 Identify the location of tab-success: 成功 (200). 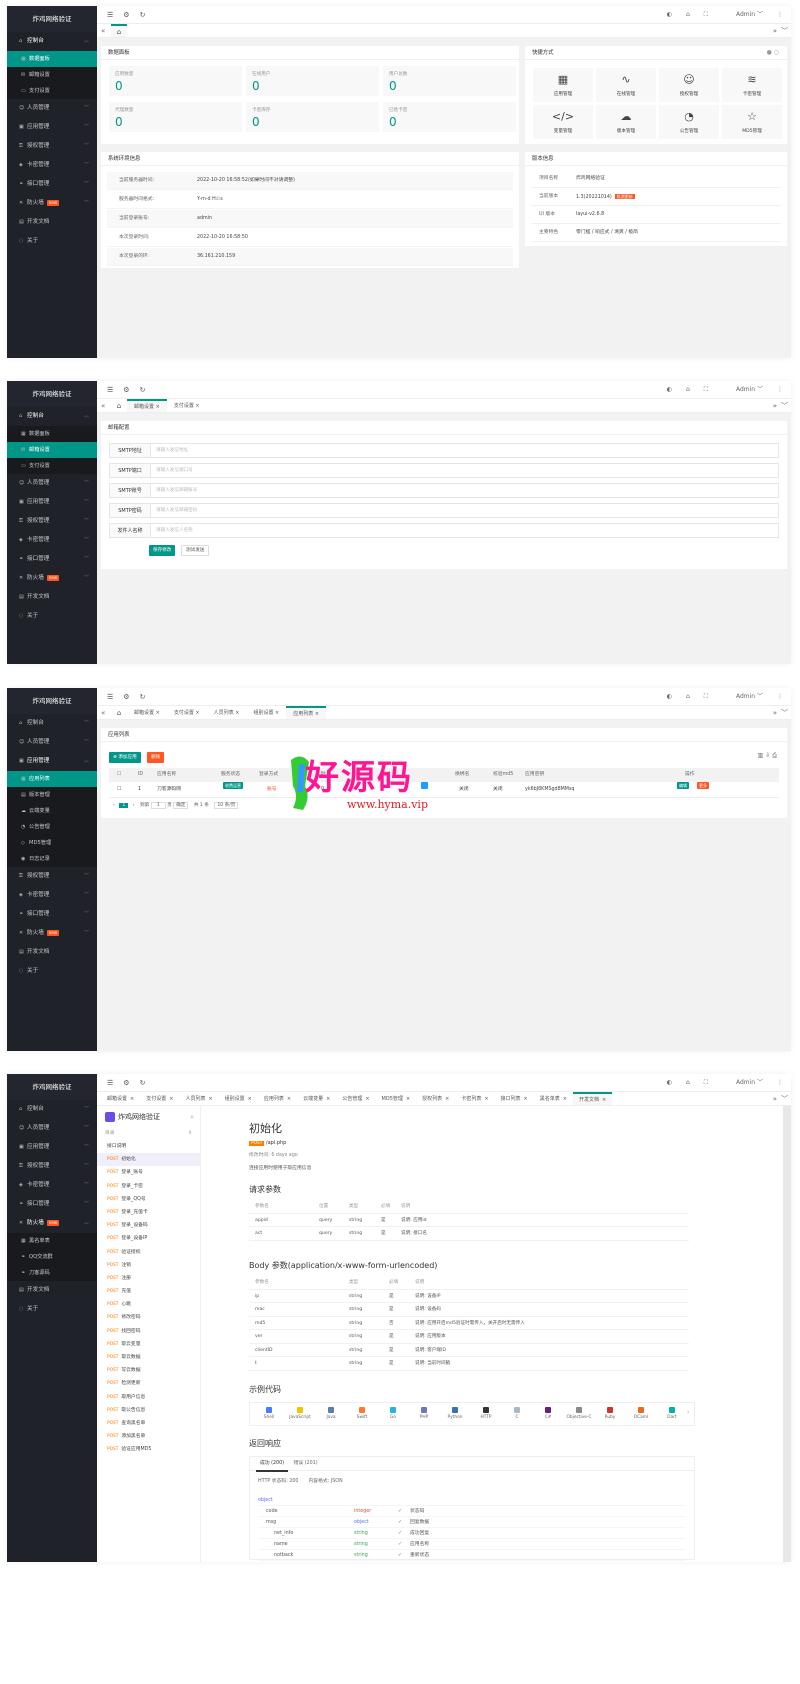
(272, 1465).